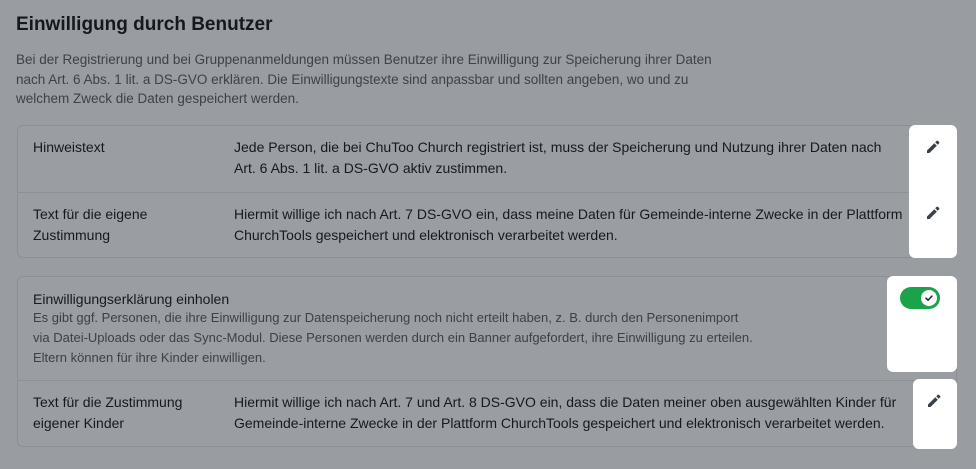 The image size is (976, 469). I want to click on consent-request-toggle, so click(920, 298).